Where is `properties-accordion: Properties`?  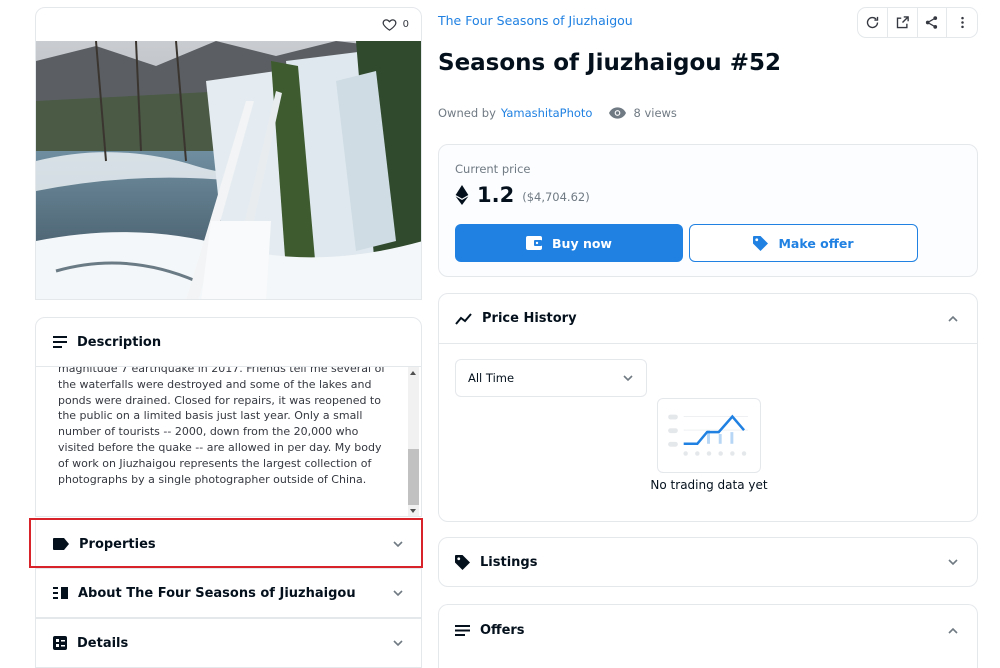 properties-accordion: Properties is located at coordinates (228, 544).